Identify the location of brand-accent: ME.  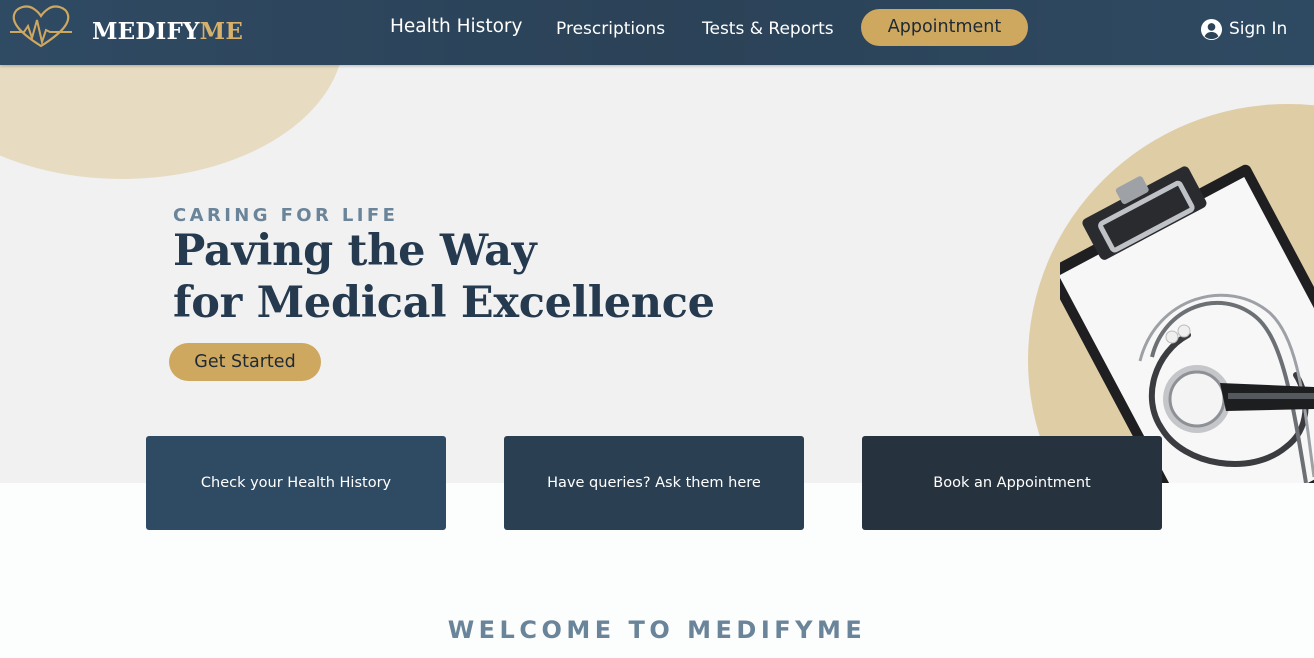
(221, 31).